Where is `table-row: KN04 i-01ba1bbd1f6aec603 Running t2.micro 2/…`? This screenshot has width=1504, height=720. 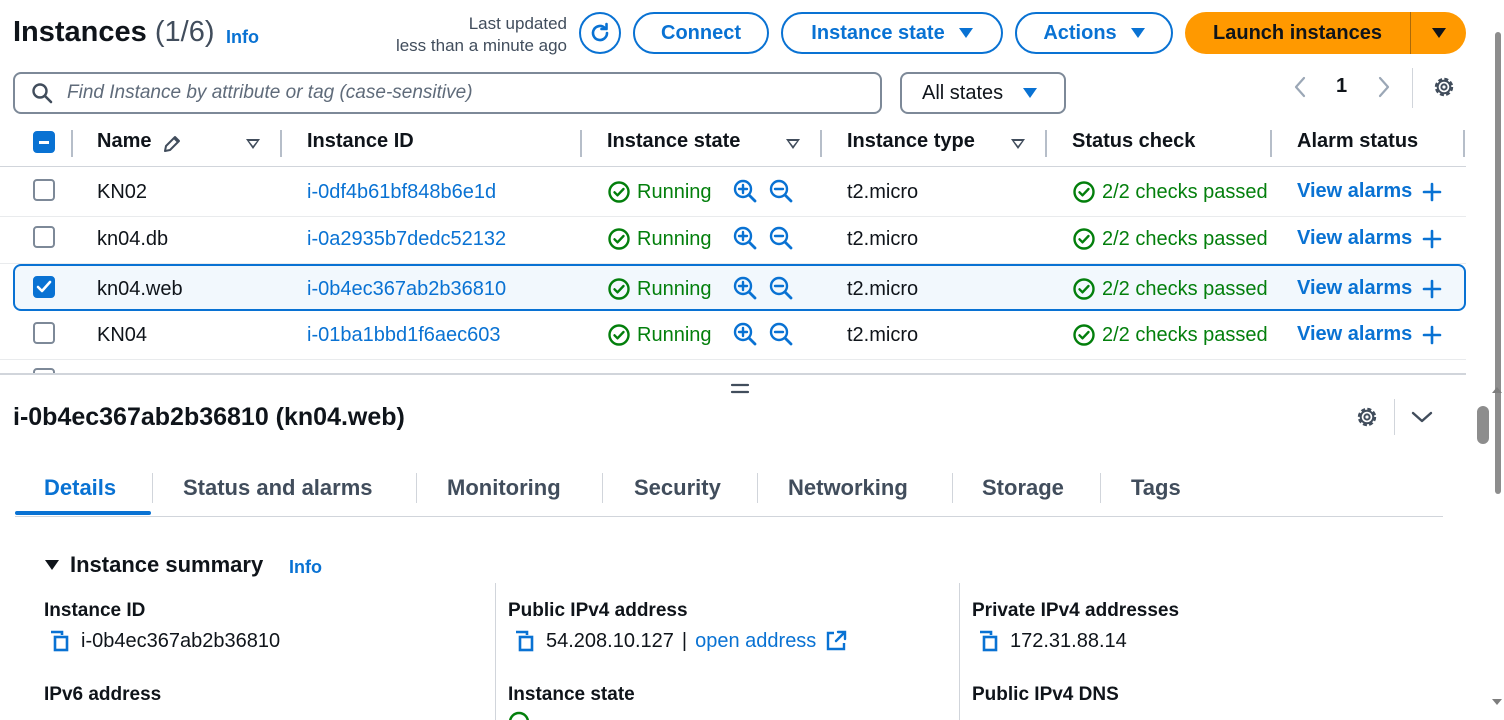
table-row: KN04 i-01ba1bbd1f6aec603 Running t2.micro 2/… is located at coordinates (733, 336).